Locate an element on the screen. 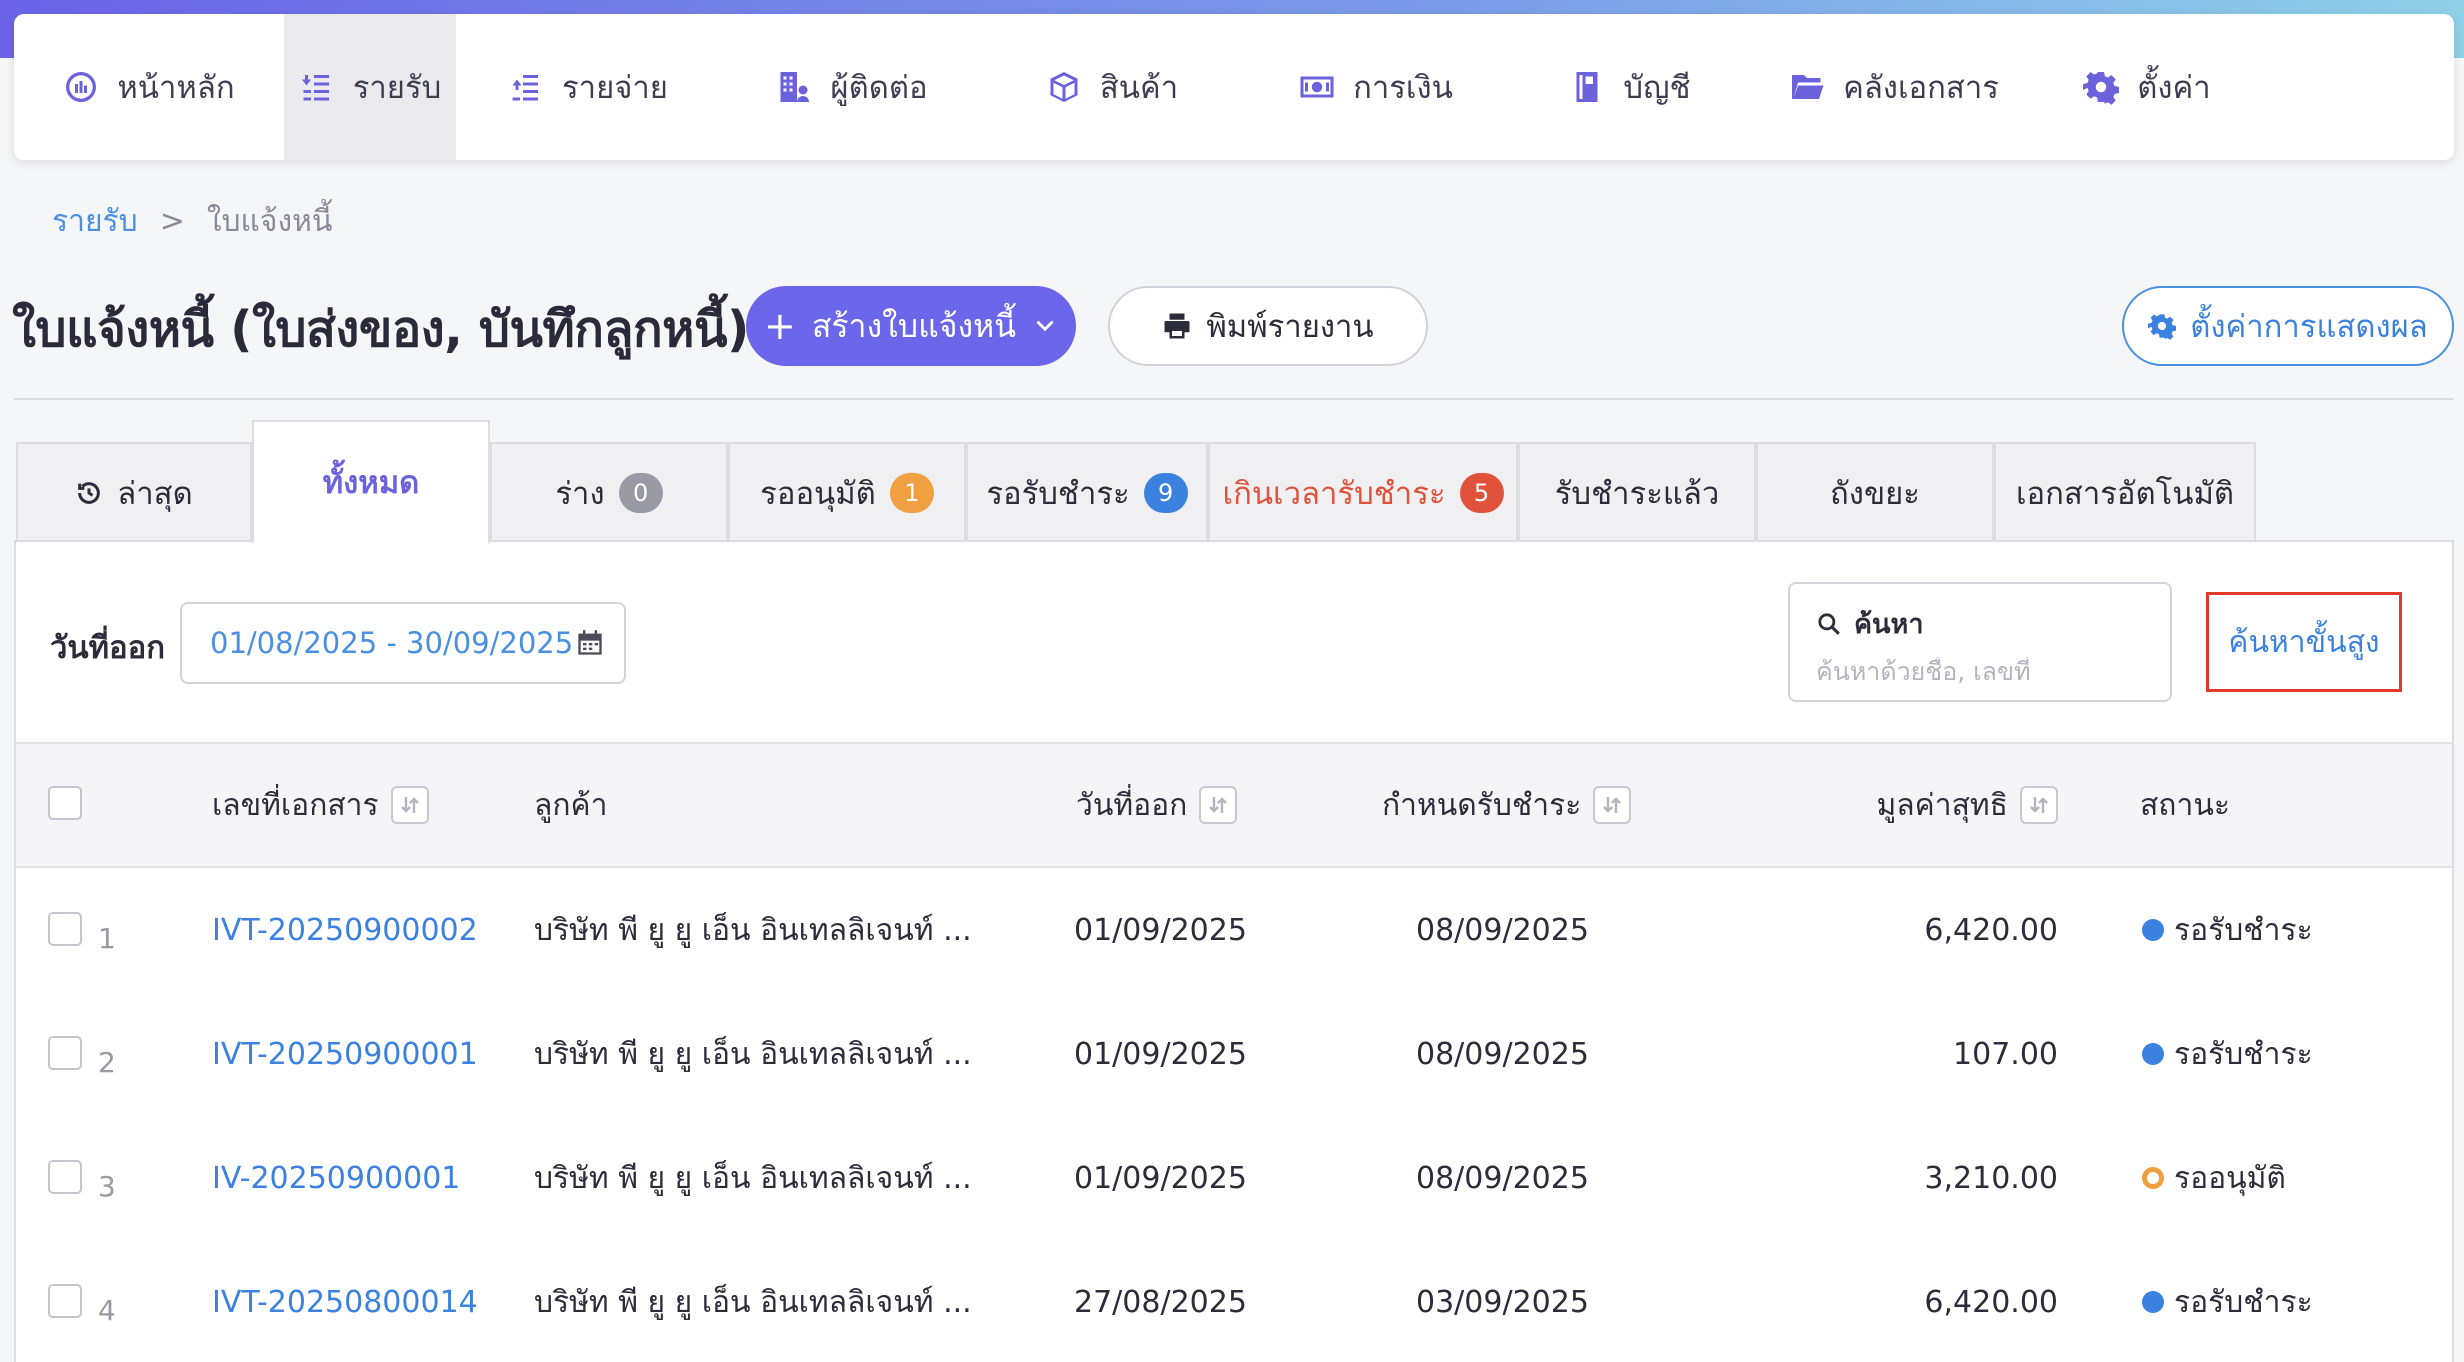 Image resolution: width=2464 pixels, height=1362 pixels. tab-automated-documents: เอกสารอัตโนมัติ is located at coordinates (2125, 492).